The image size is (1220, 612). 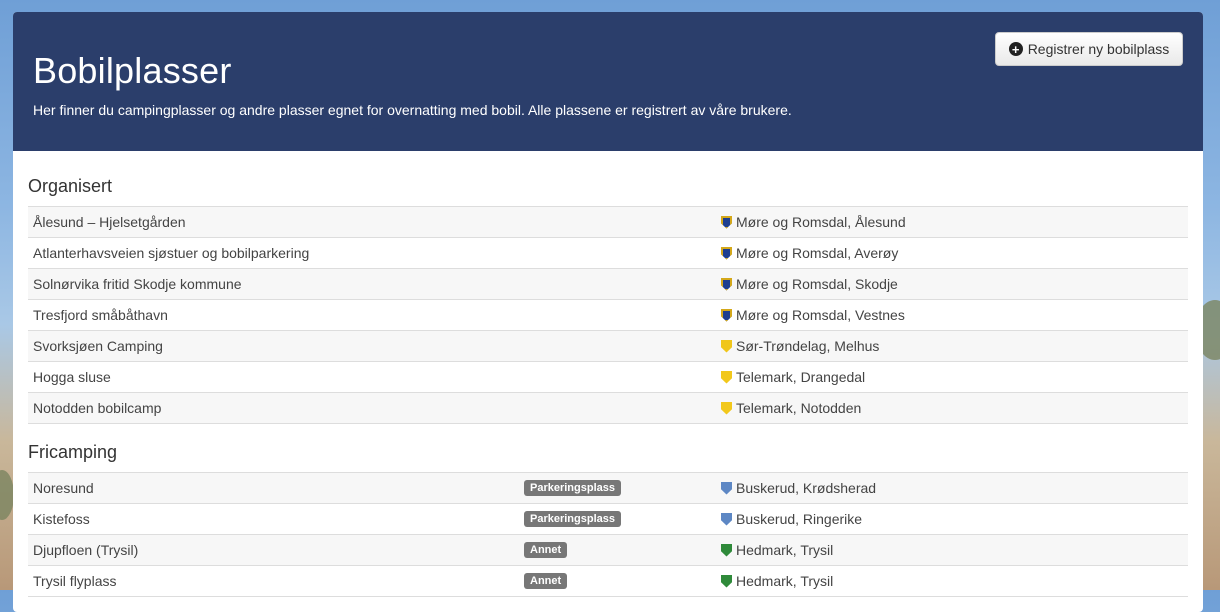 I want to click on spot-name-link: Hogga sluse, so click(x=72, y=377).